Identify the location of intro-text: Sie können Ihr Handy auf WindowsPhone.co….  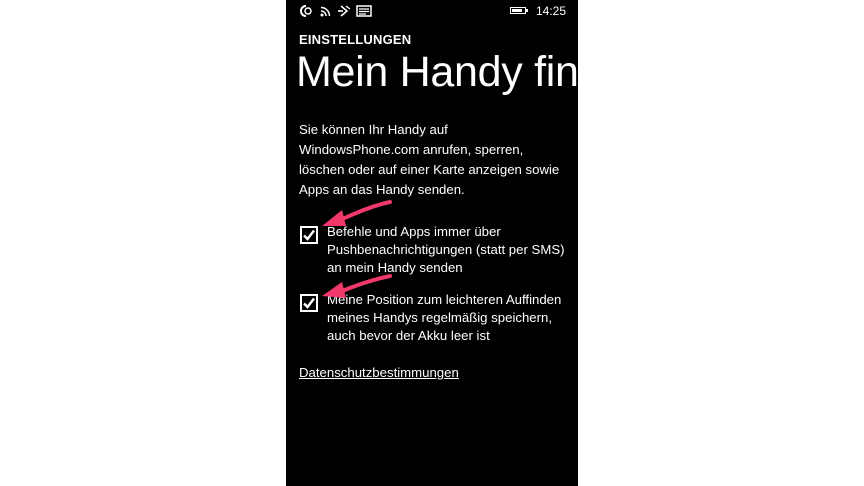
(429, 159).